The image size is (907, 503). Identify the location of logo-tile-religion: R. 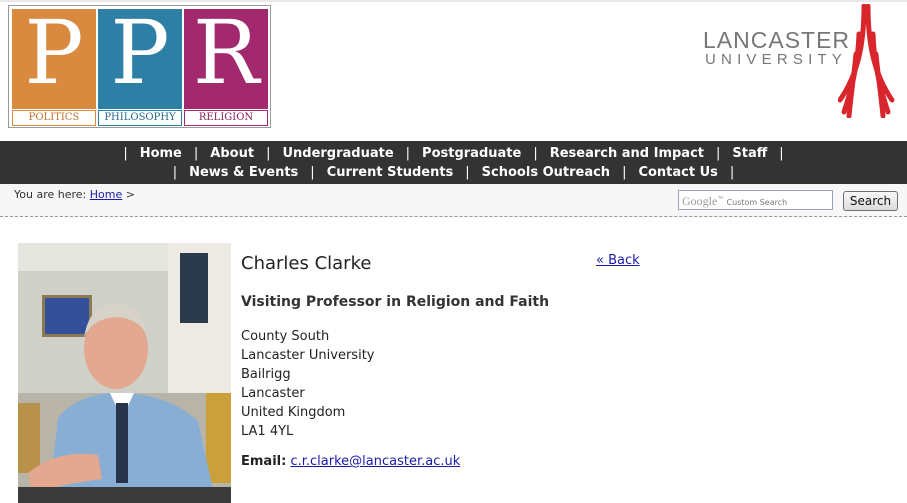
(226, 56).